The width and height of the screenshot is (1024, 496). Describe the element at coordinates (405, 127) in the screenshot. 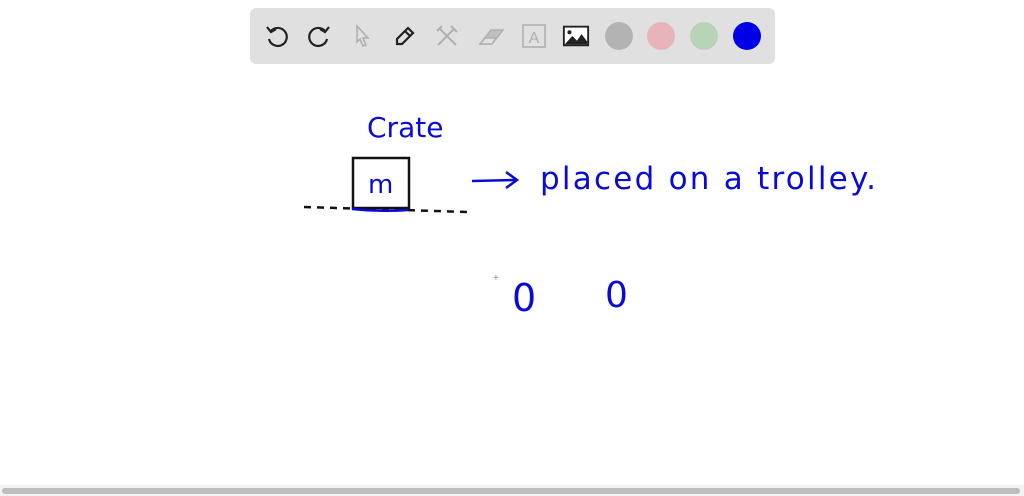

I see `label-crate: Crate` at that location.